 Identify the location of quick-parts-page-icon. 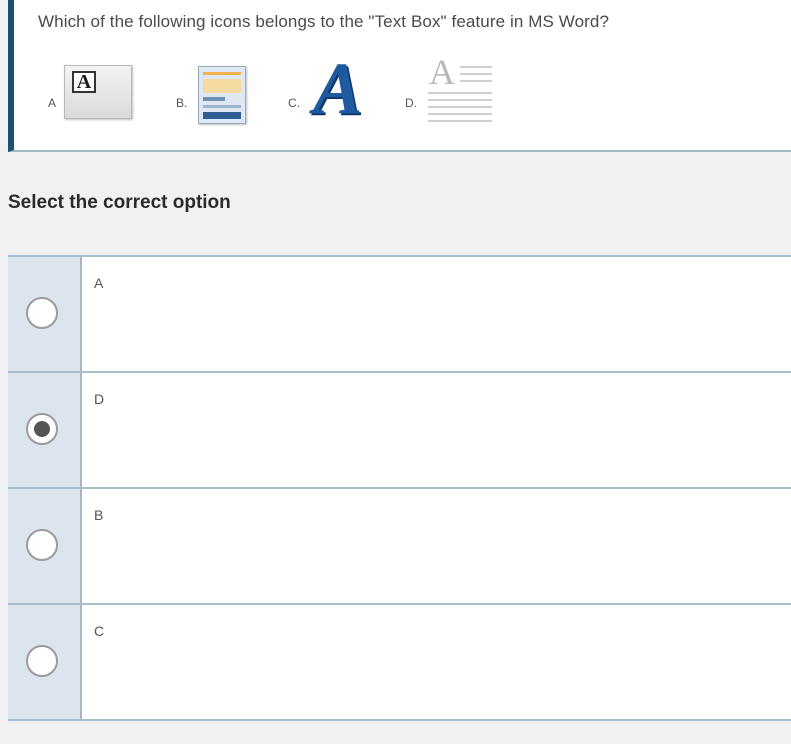
(222, 95).